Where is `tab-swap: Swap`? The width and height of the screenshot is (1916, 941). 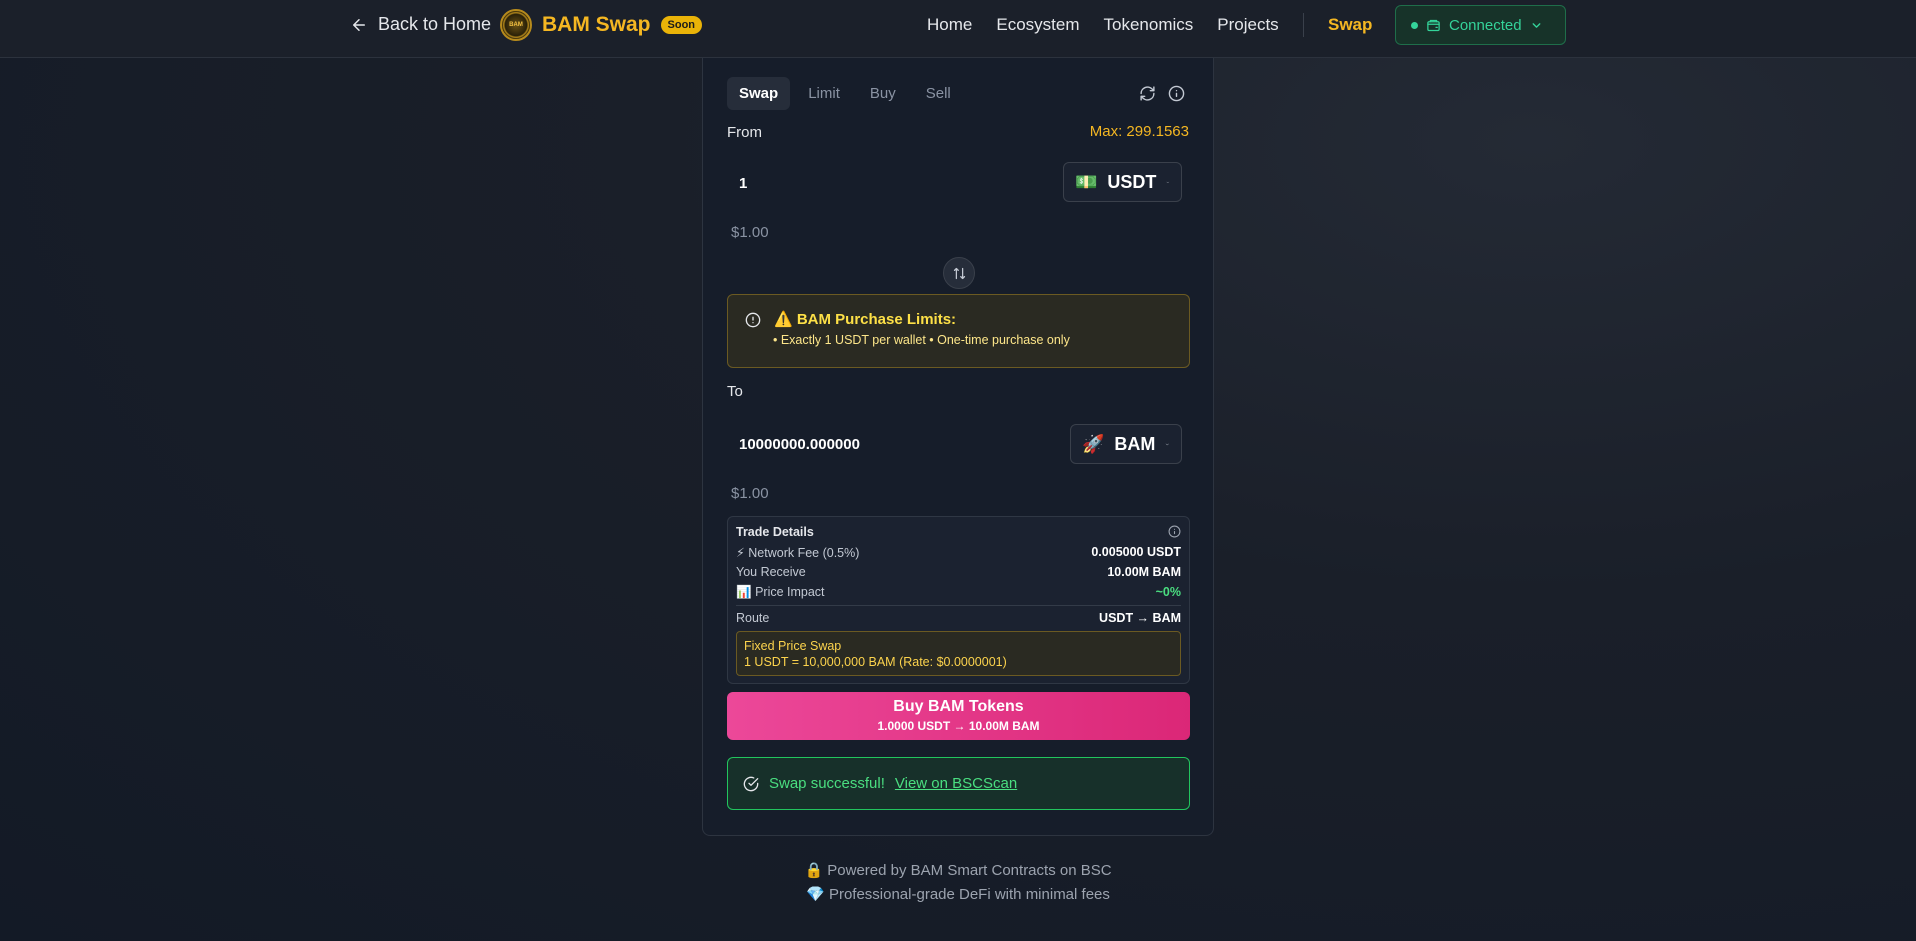
tab-swap: Swap is located at coordinates (759, 93).